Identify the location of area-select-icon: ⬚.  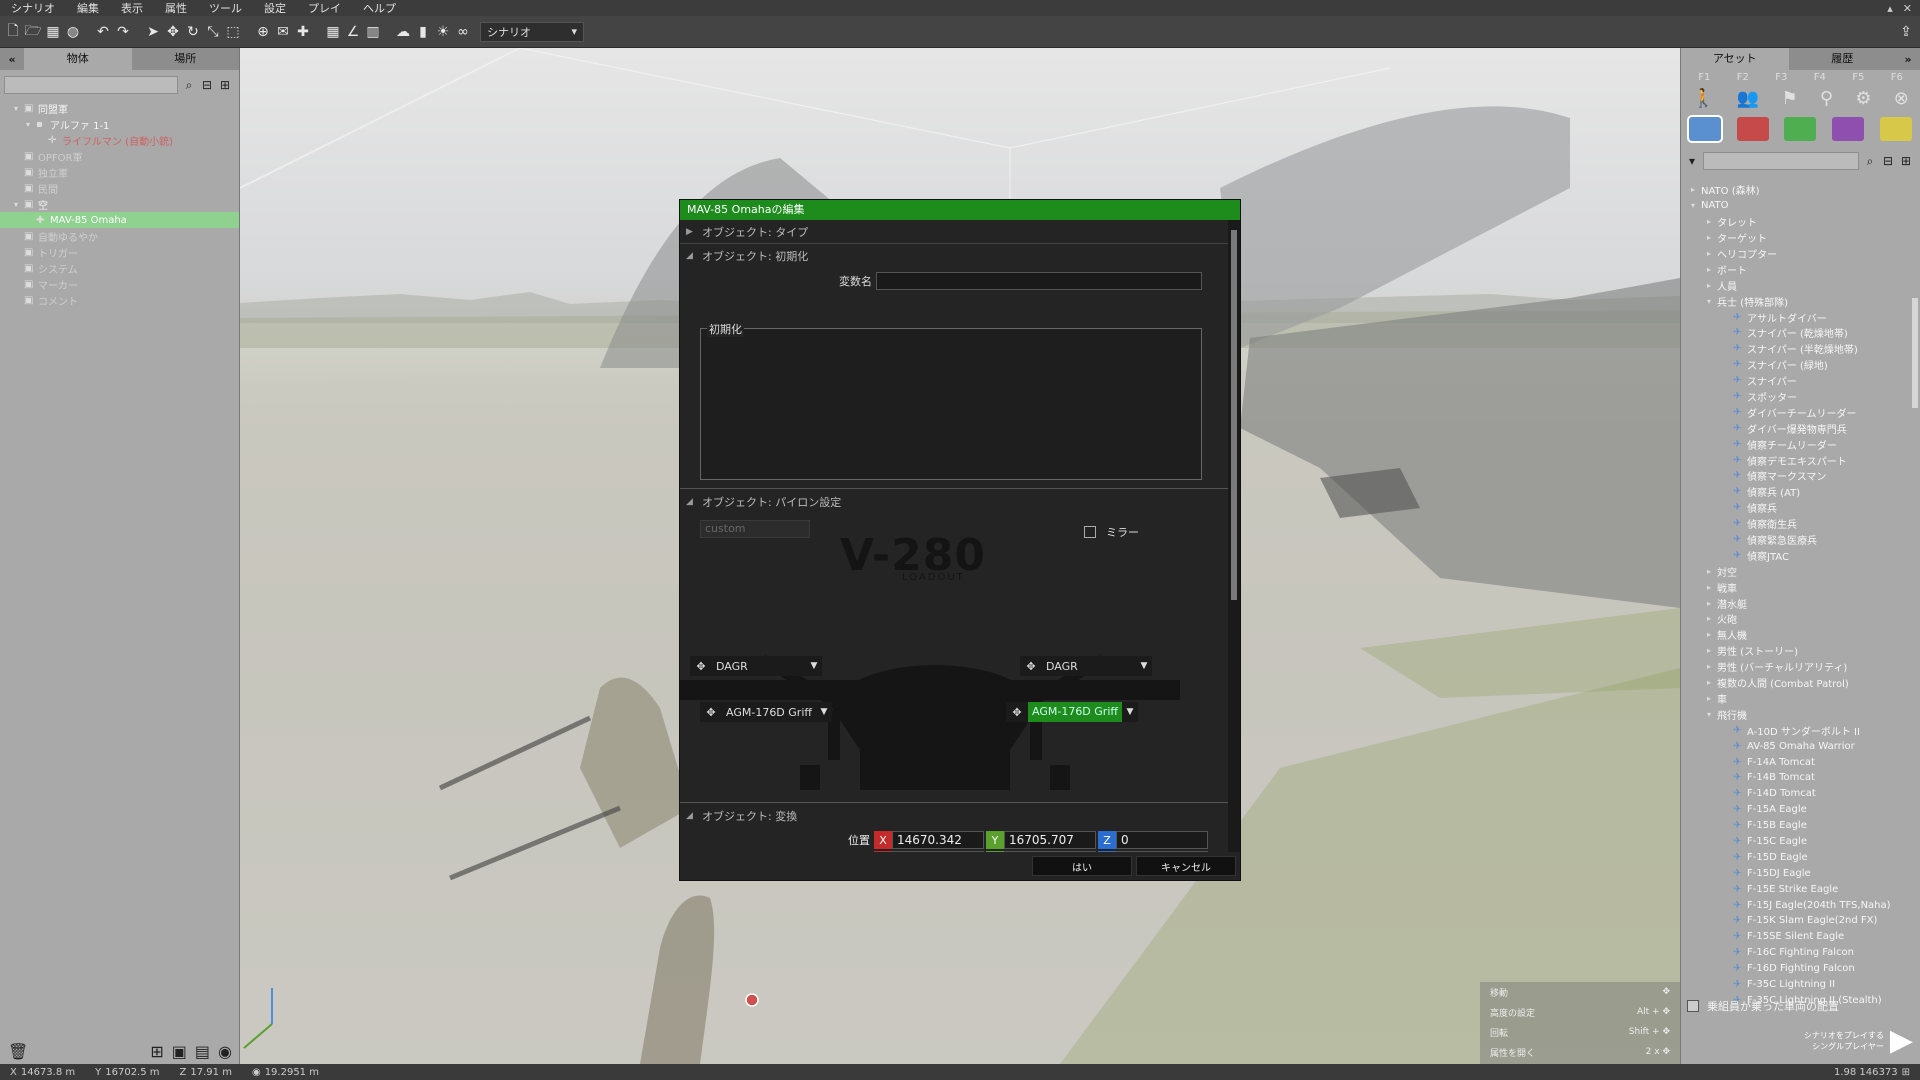
(233, 32).